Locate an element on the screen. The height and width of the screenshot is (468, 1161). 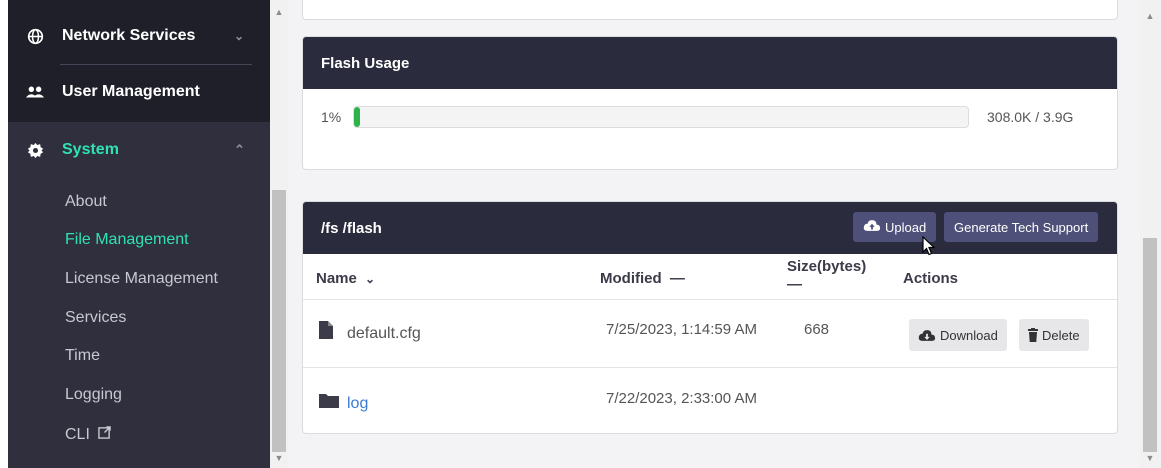
cloud-download-icon is located at coordinates (927, 335).